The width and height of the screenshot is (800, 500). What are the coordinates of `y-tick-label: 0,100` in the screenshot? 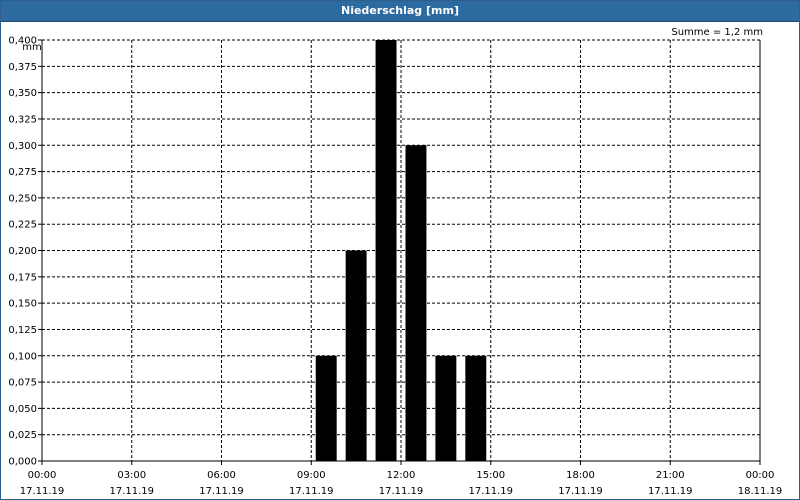 It's located at (22, 356).